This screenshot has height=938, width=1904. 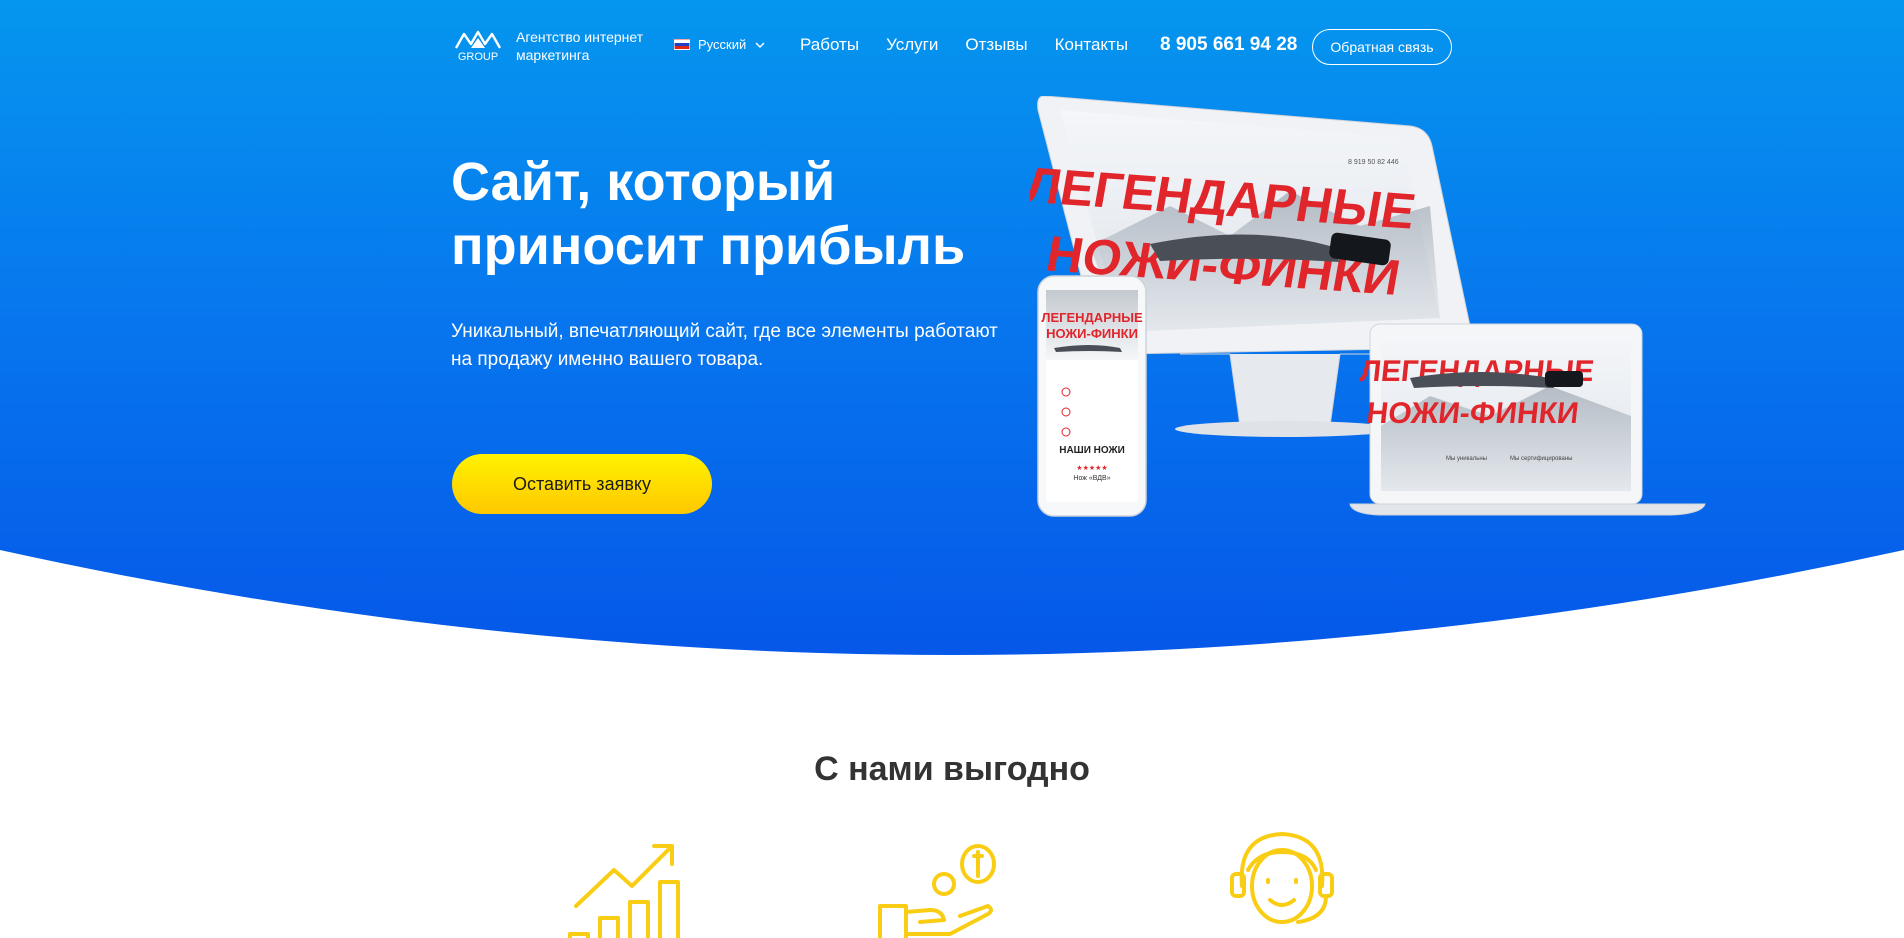 What do you see at coordinates (952, 769) in the screenshot?
I see `benefits-title: С нами выгодно` at bounding box center [952, 769].